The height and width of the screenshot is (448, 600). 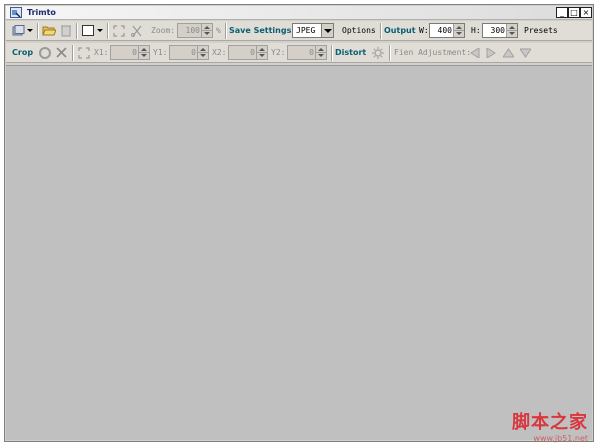 What do you see at coordinates (260, 30) in the screenshot?
I see `save-settings-label: Save Settings` at bounding box center [260, 30].